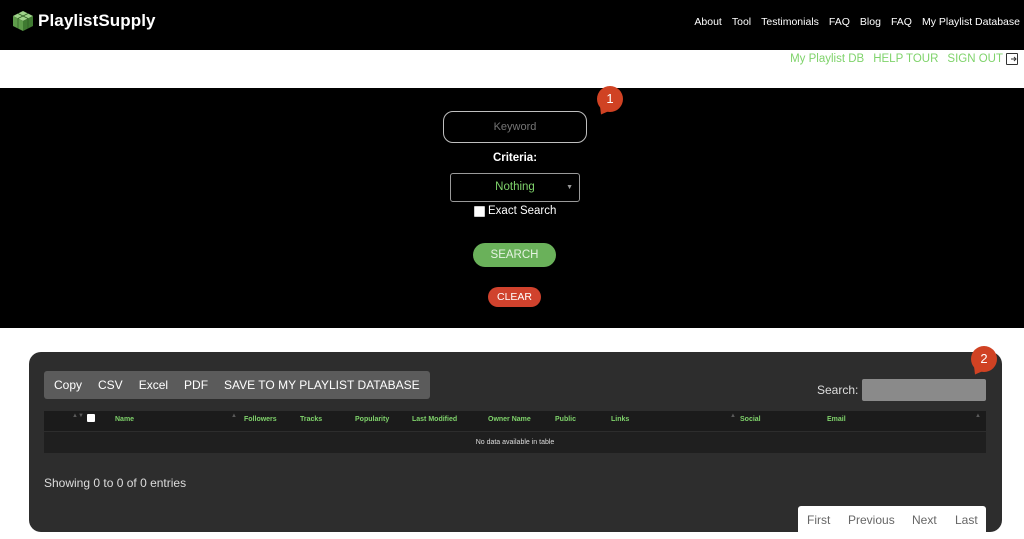 Image resolution: width=1024 pixels, height=539 pixels. What do you see at coordinates (67, 385) in the screenshot?
I see `copy-button: Copy` at bounding box center [67, 385].